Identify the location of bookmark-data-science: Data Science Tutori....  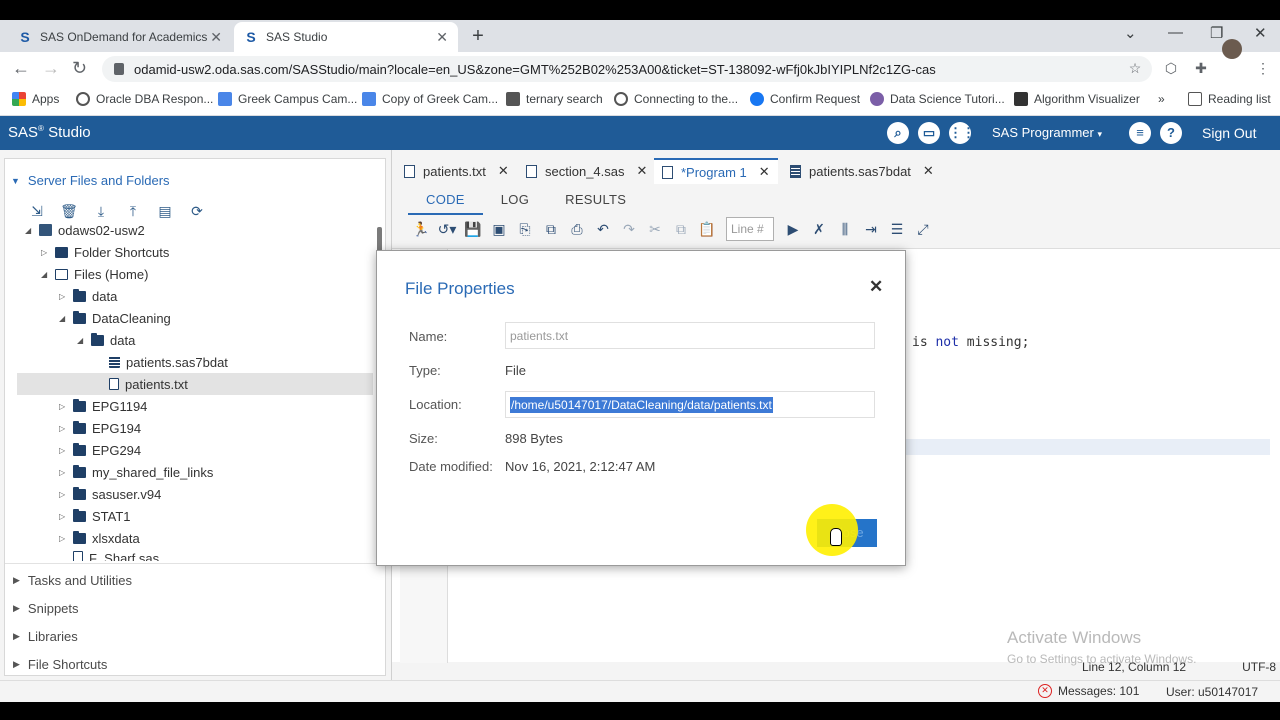
(937, 99).